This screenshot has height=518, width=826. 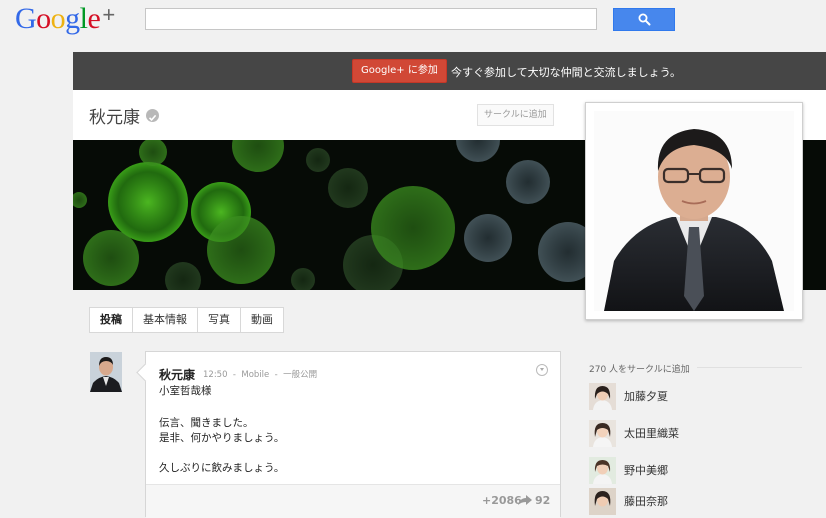 What do you see at coordinates (255, 375) in the screenshot?
I see `post-via: Mobile` at bounding box center [255, 375].